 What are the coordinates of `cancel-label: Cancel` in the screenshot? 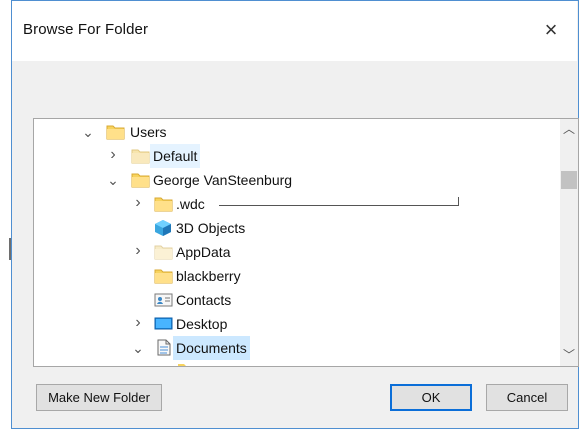 It's located at (527, 397).